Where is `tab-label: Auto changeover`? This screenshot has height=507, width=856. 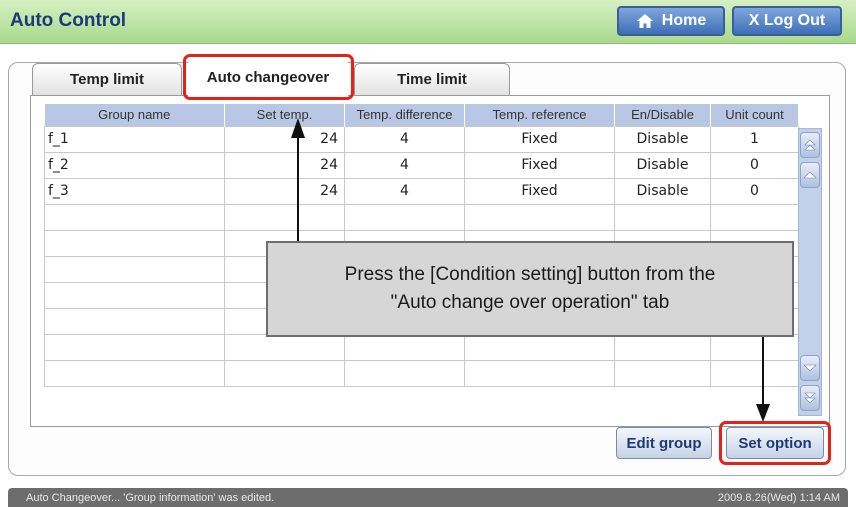 tab-label: Auto changeover is located at coordinates (268, 77).